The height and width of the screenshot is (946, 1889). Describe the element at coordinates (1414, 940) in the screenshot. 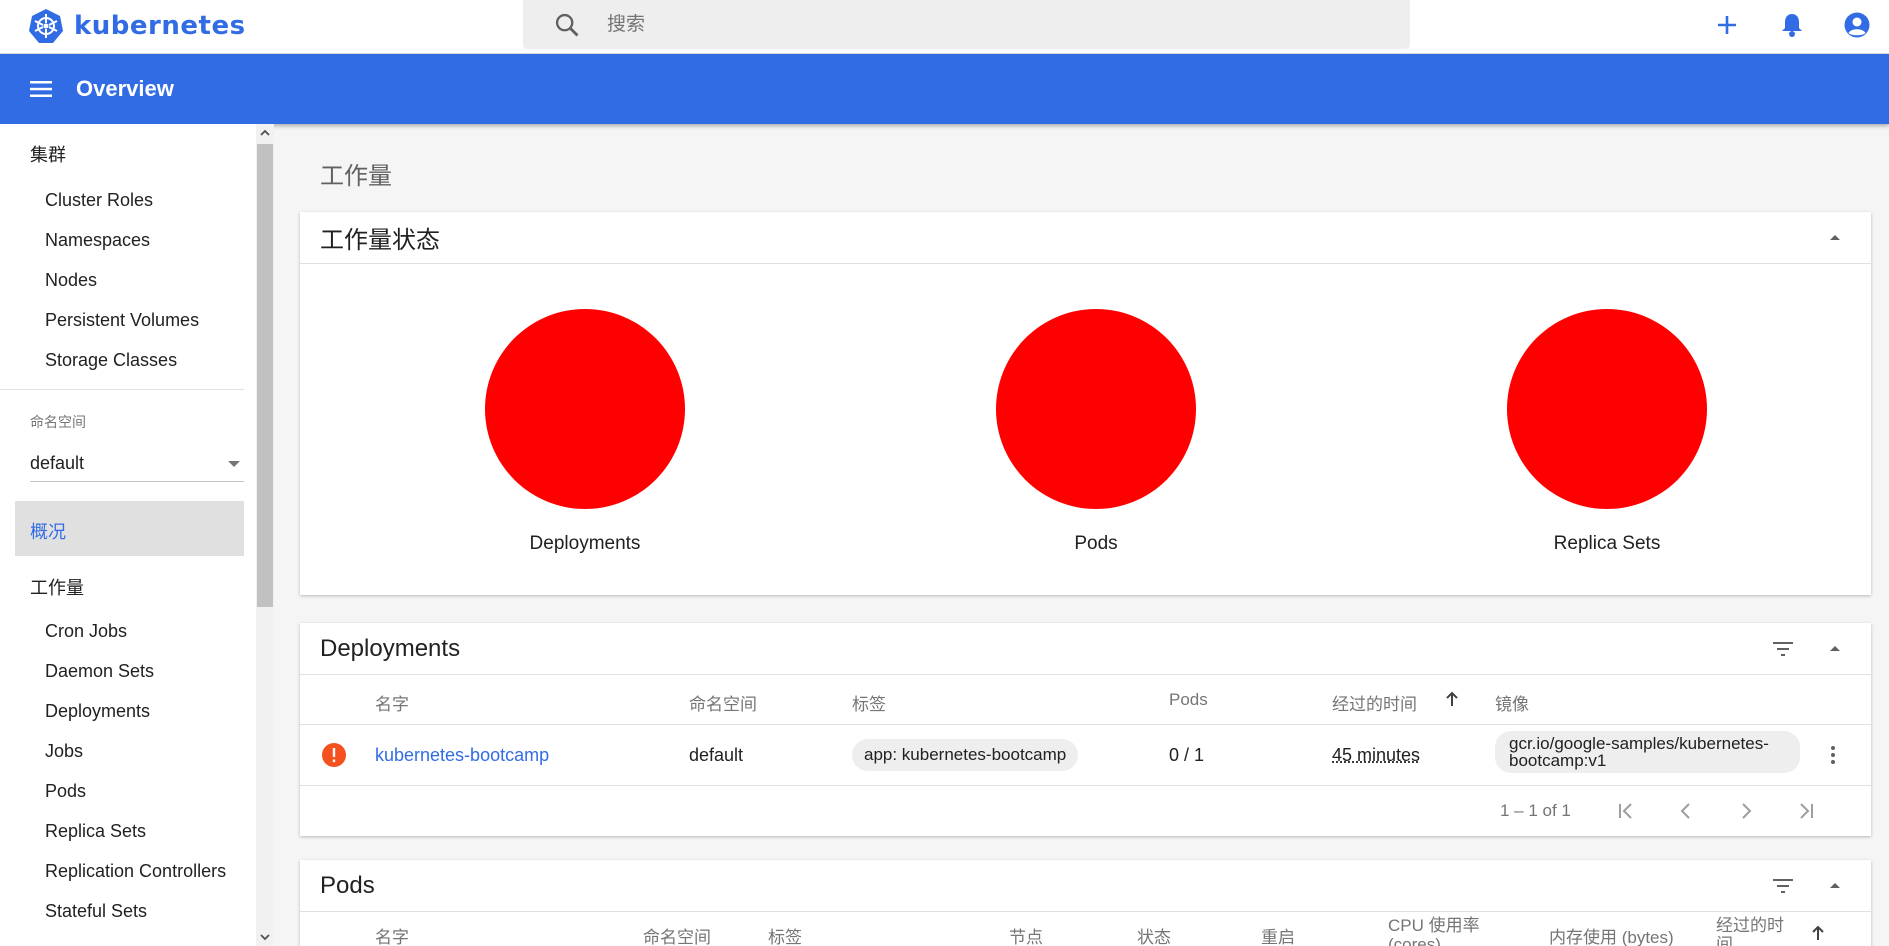

I see `column-header-cpu-unit: (cores)` at that location.